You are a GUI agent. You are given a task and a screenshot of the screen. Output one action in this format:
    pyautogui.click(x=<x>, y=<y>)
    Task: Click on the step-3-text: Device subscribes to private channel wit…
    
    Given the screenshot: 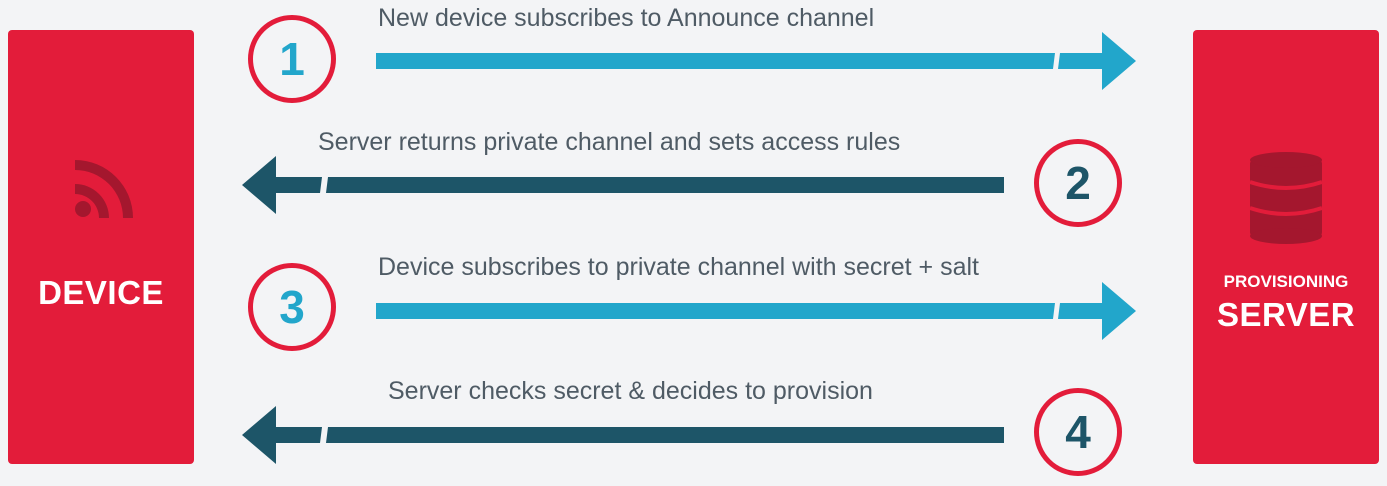 What is the action you would take?
    pyautogui.click(x=678, y=267)
    